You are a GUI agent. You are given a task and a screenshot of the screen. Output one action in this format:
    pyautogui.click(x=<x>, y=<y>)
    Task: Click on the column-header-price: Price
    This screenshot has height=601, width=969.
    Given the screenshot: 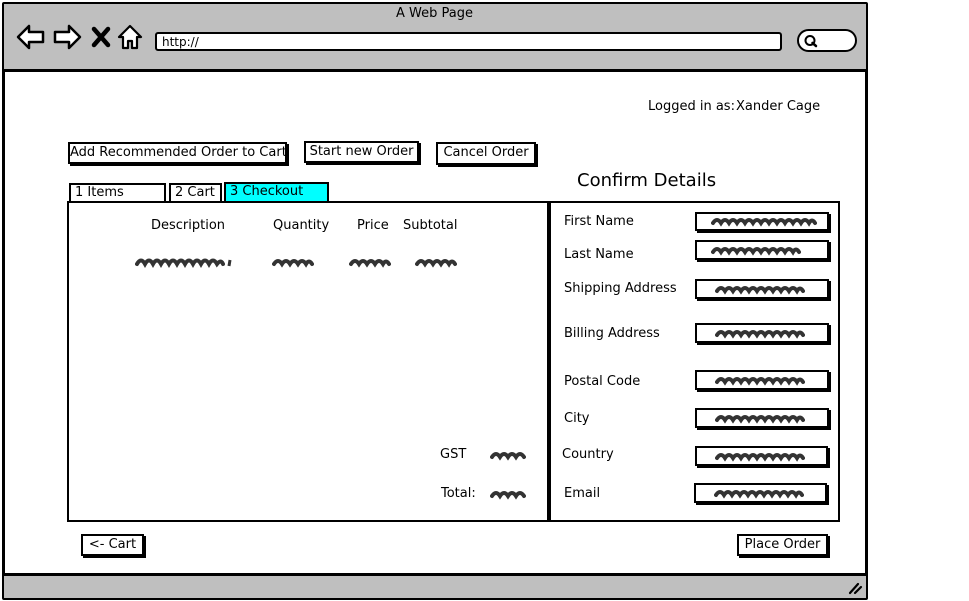 What is the action you would take?
    pyautogui.click(x=373, y=225)
    